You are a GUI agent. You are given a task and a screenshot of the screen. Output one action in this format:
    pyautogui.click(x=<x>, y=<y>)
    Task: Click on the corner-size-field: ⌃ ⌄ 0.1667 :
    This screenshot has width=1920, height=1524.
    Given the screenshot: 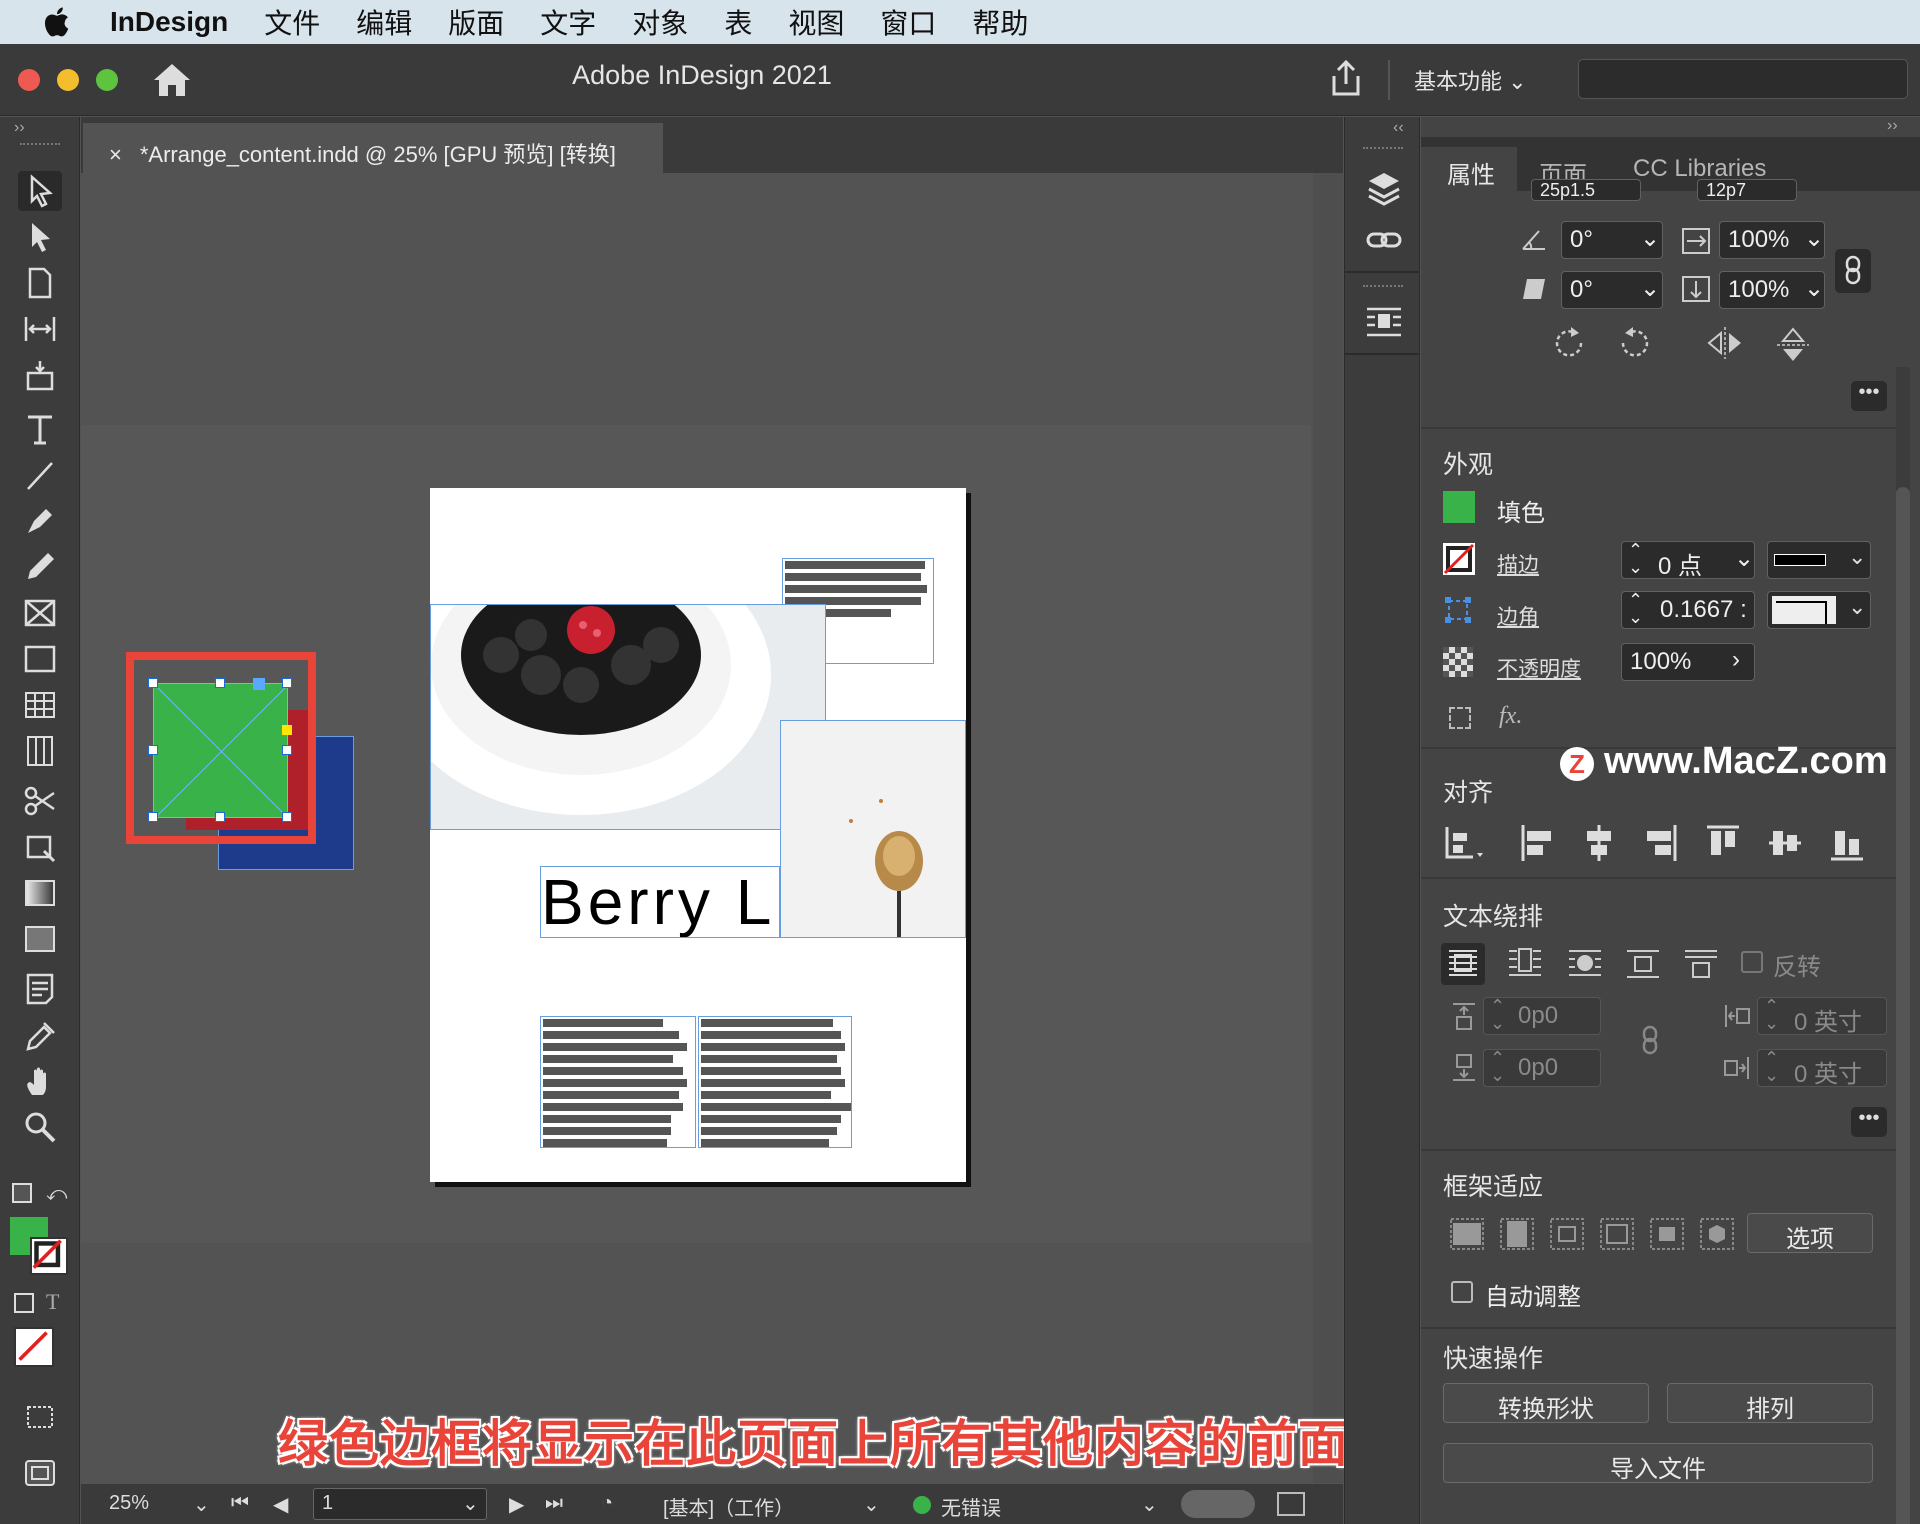 What is the action you would take?
    pyautogui.click(x=1688, y=610)
    